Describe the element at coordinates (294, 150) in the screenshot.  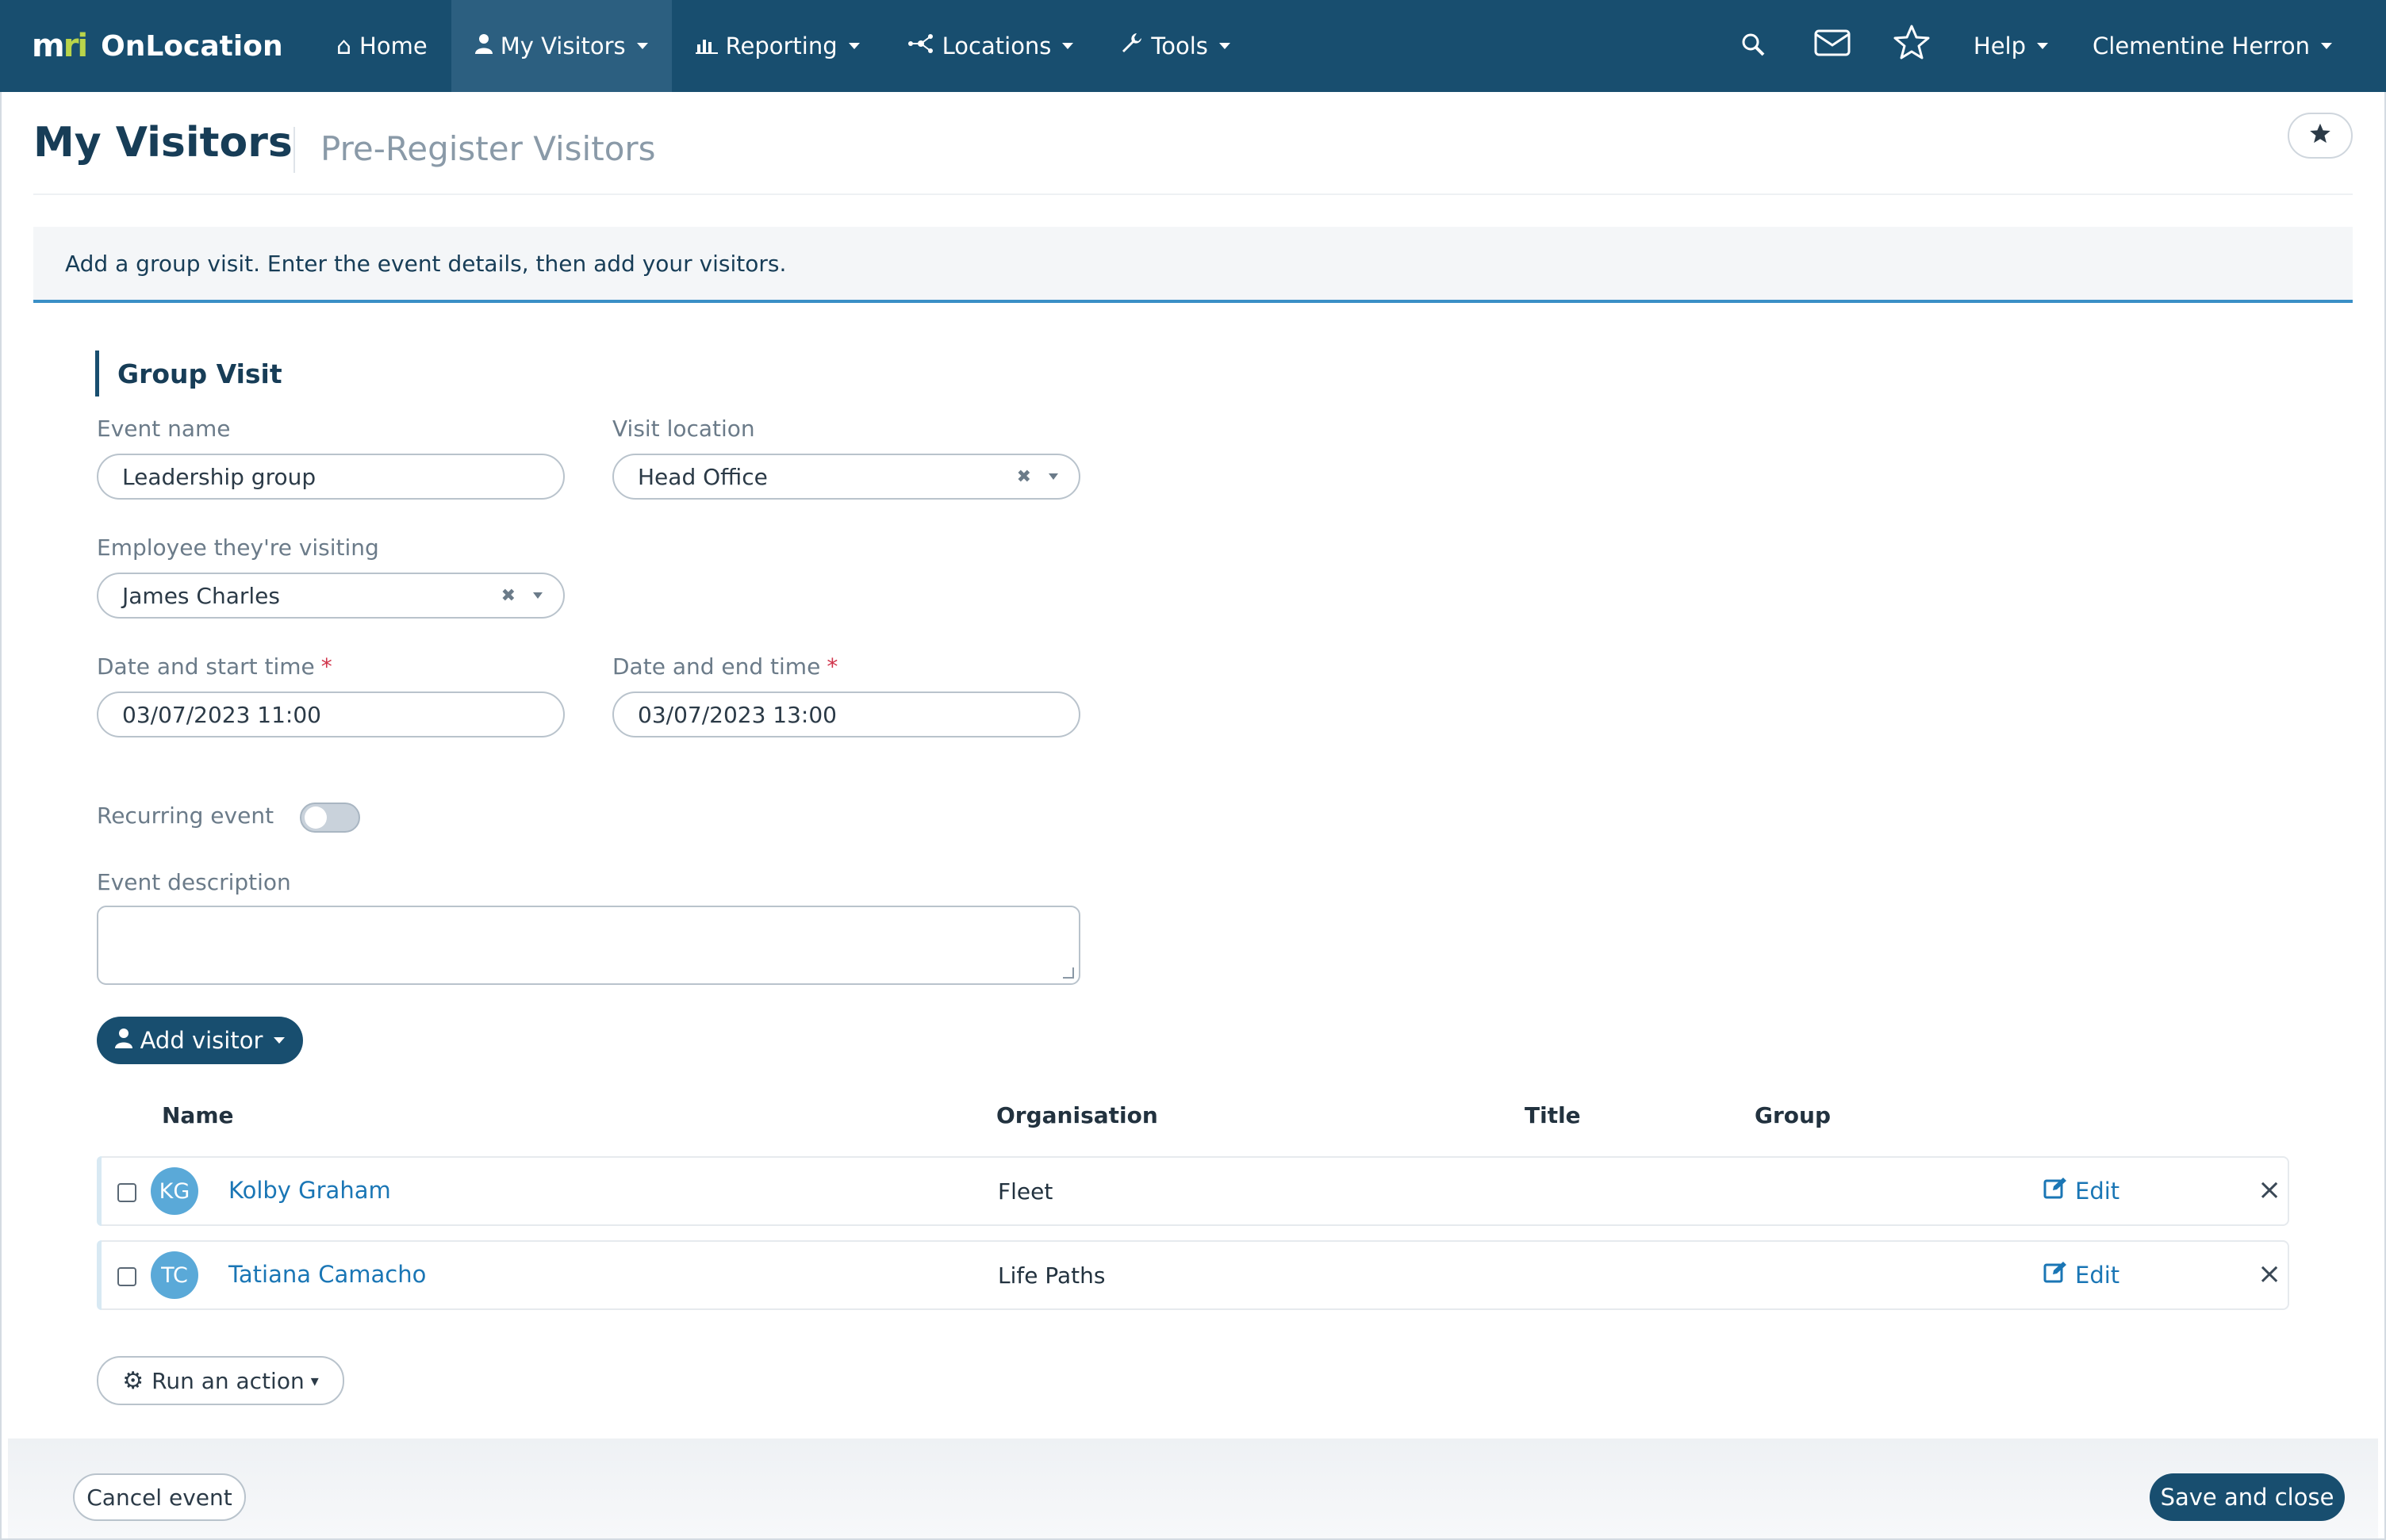
I see `title-divider` at that location.